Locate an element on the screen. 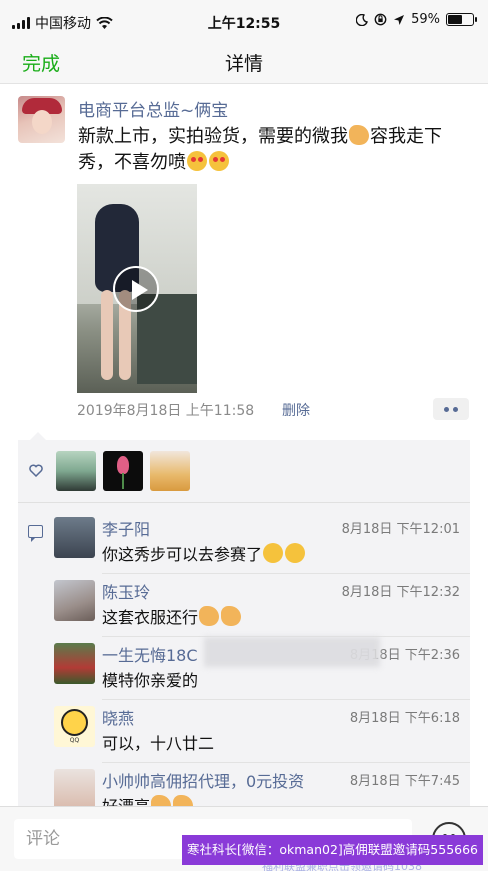 The height and width of the screenshot is (871, 488). commenter-avatar: QQ is located at coordinates (74, 726).